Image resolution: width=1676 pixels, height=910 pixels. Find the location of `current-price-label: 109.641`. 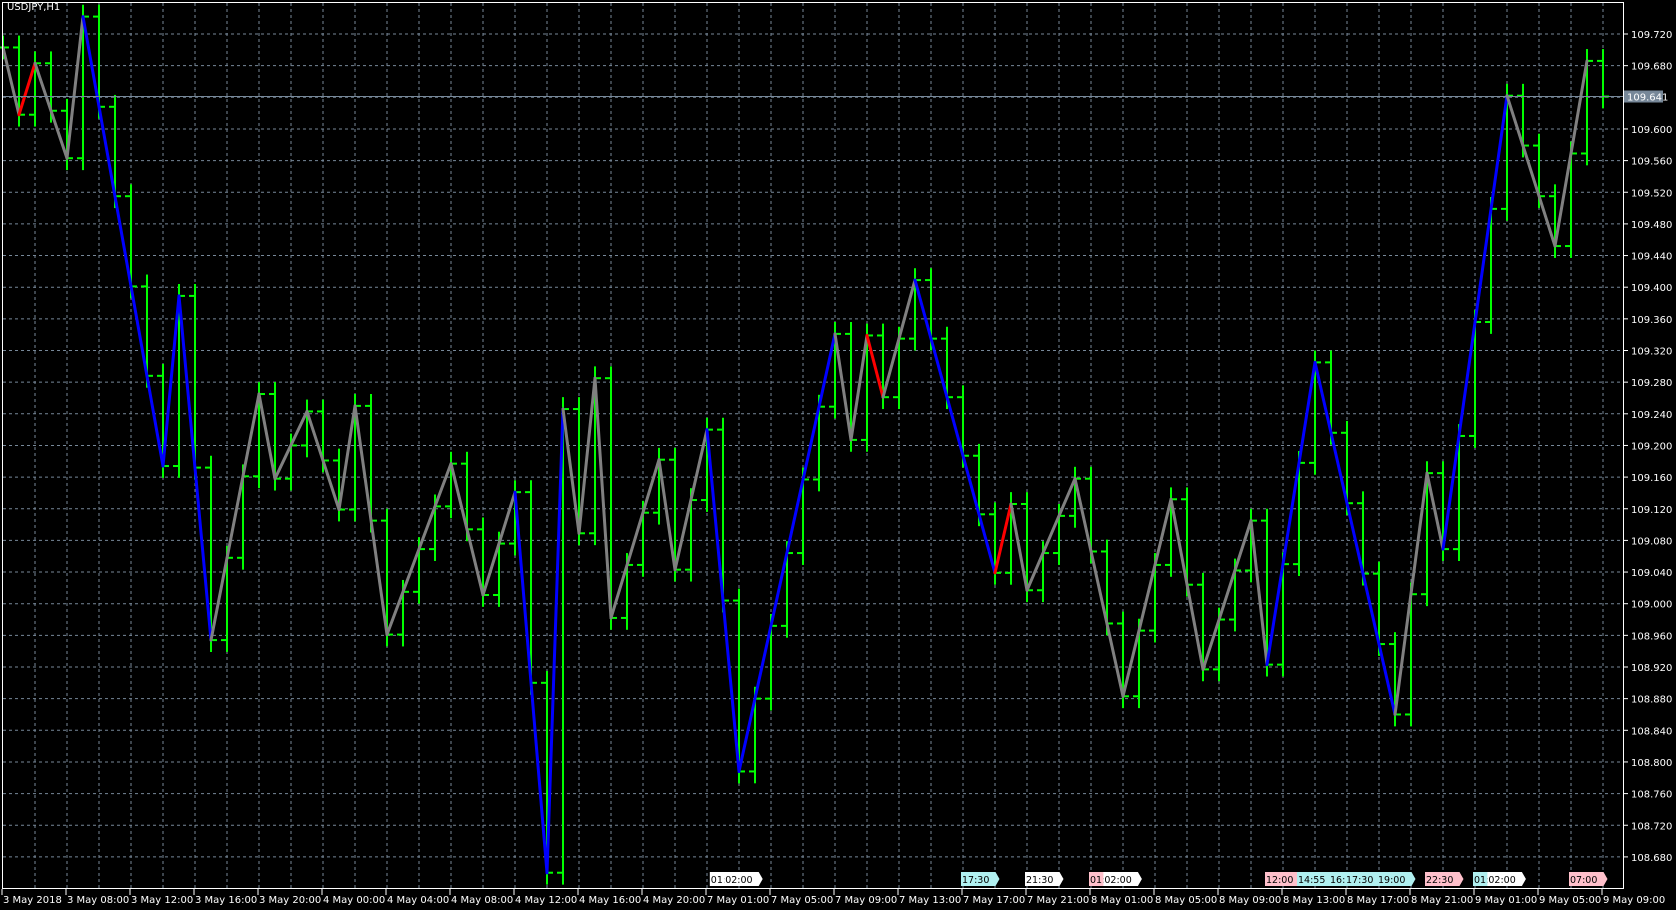

current-price-label: 109.641 is located at coordinates (1647, 98).